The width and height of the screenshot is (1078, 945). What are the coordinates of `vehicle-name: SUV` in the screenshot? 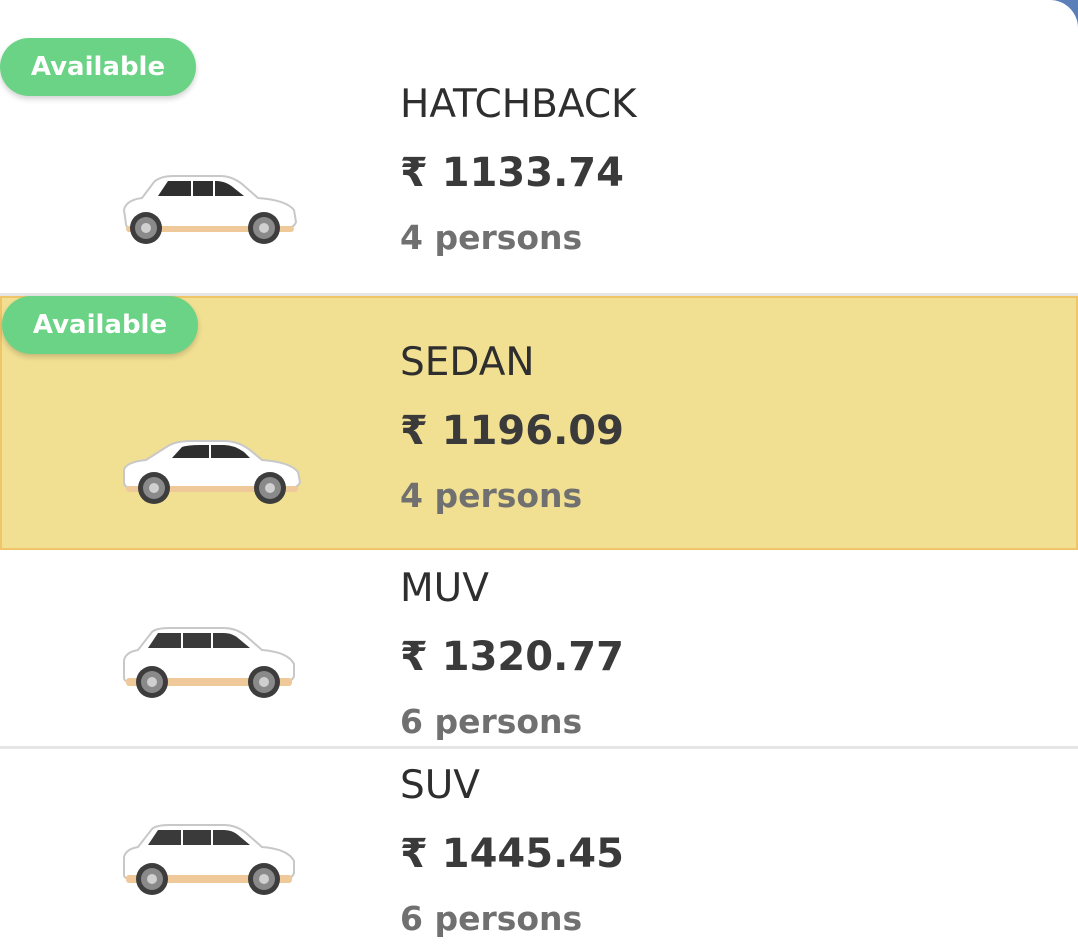 It's located at (440, 785).